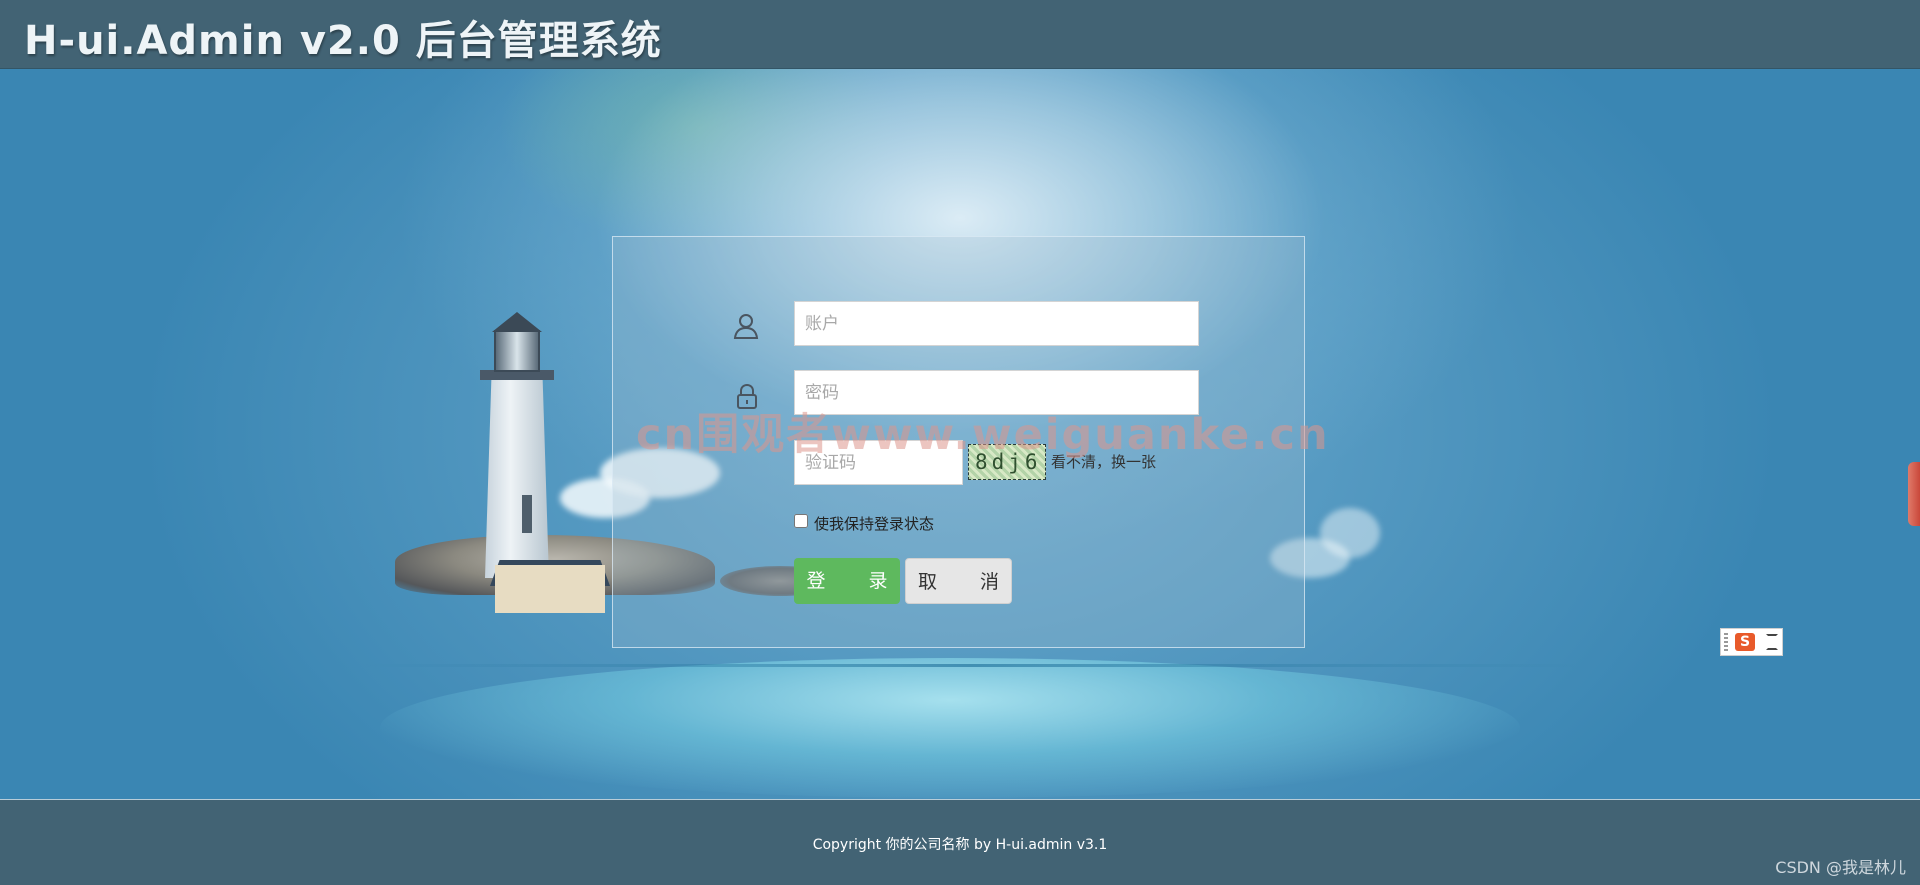 This screenshot has width=1920, height=885. Describe the element at coordinates (801, 521) in the screenshot. I see `remember-checkbox` at that location.